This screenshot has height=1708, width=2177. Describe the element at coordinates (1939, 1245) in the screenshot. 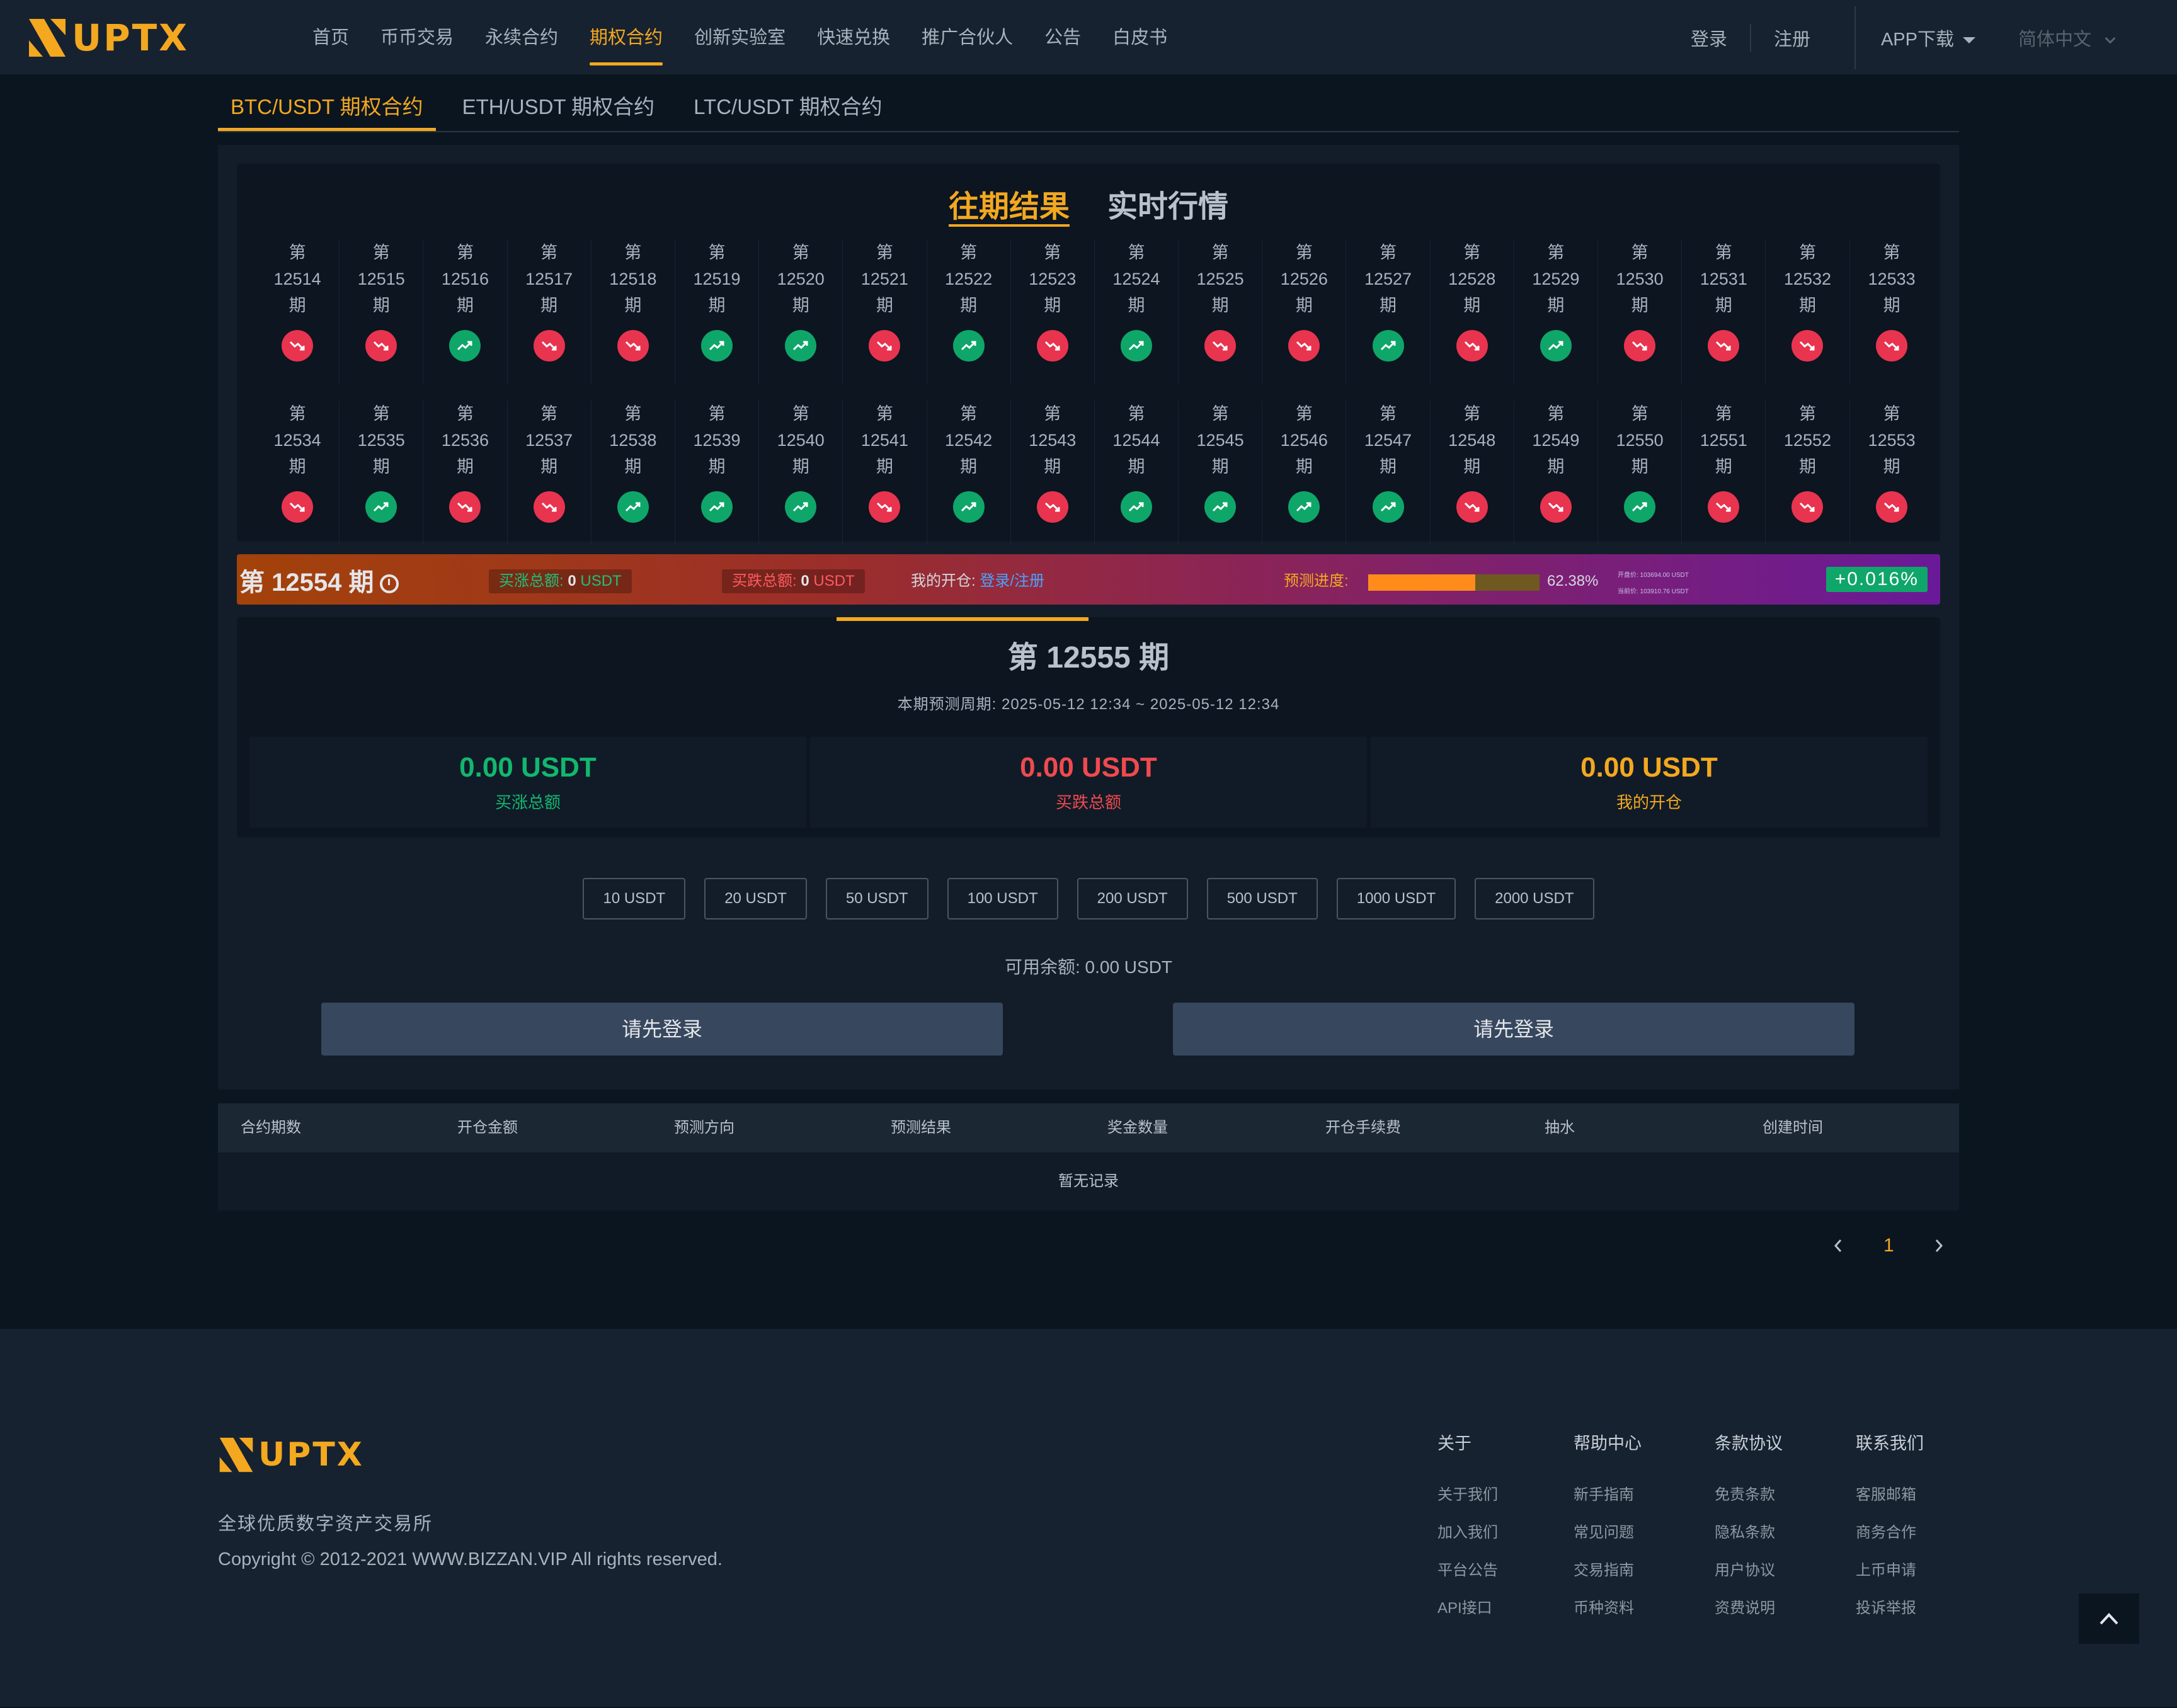

I see `next-page-button` at that location.